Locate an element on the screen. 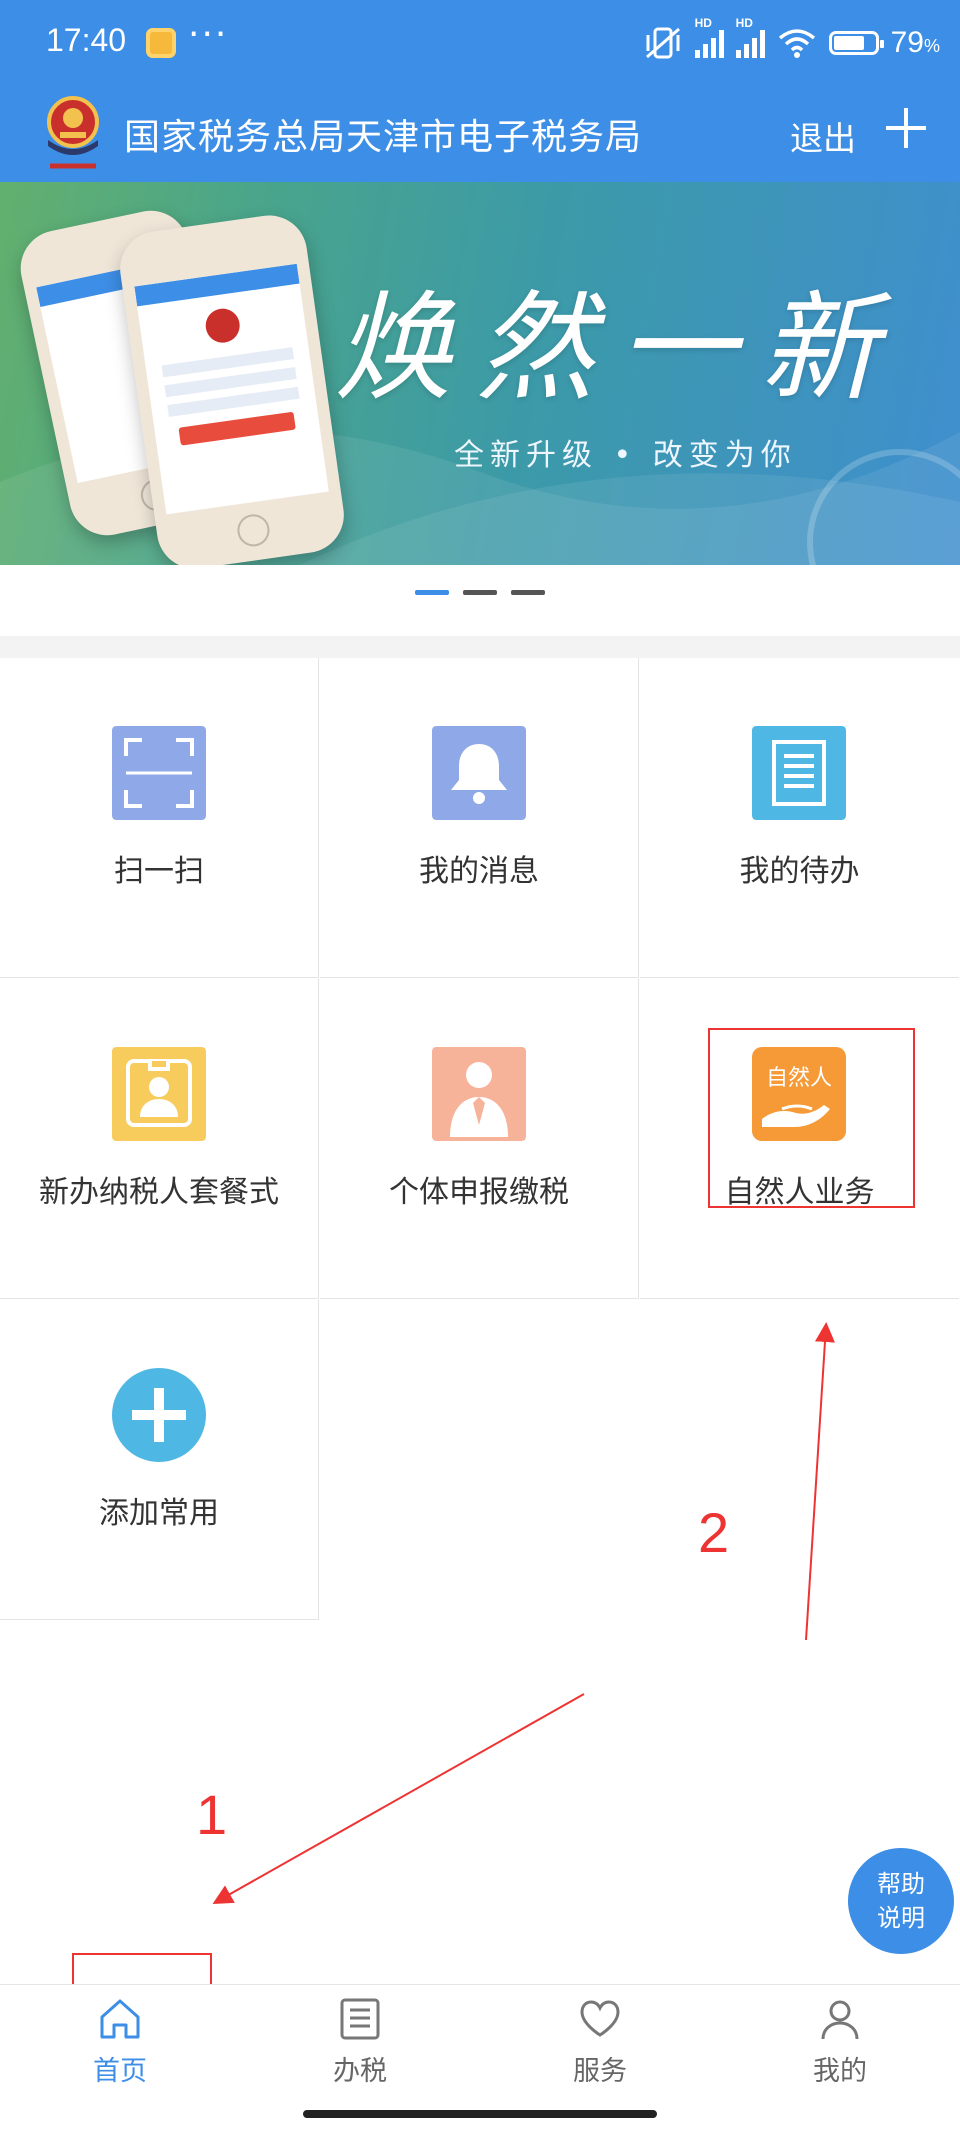 This screenshot has height=2134, width=960. app-header: 国家税务总局天津市电子税务局 退出 is located at coordinates (480, 134).